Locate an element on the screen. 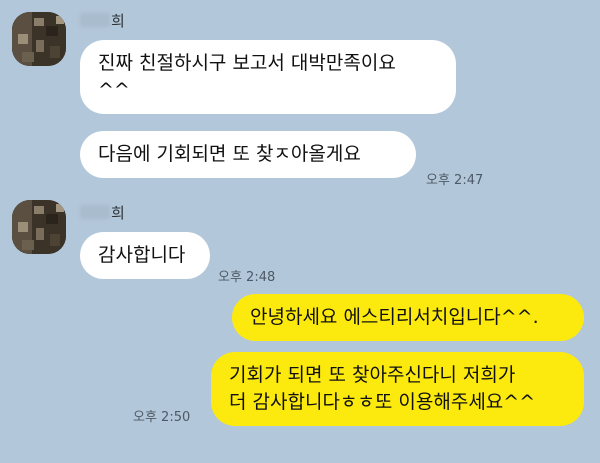  message-bubble: 안녕하세요 에스티리서치입니다^^. is located at coordinates (408, 317).